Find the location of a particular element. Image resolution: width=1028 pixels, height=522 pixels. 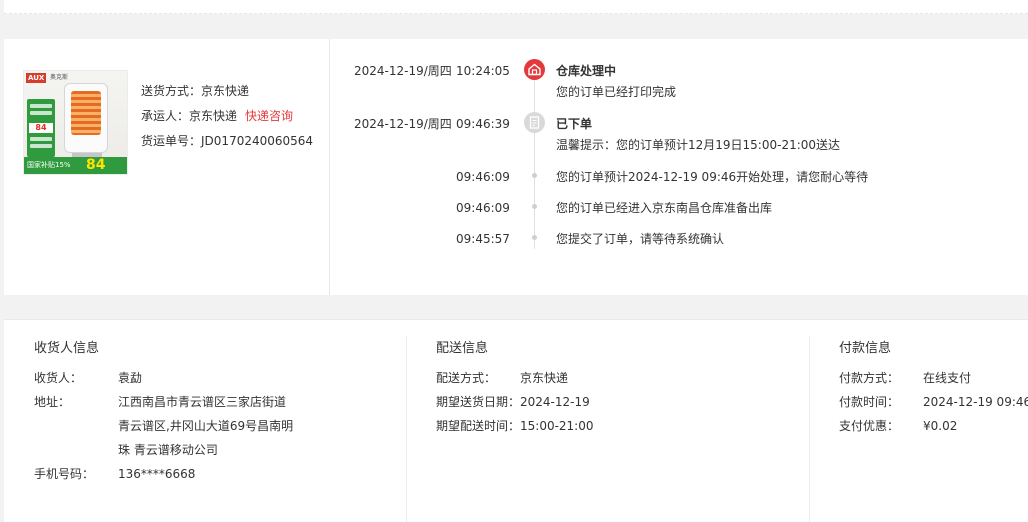

shipping-method-label: 送货方式： is located at coordinates (171, 91).